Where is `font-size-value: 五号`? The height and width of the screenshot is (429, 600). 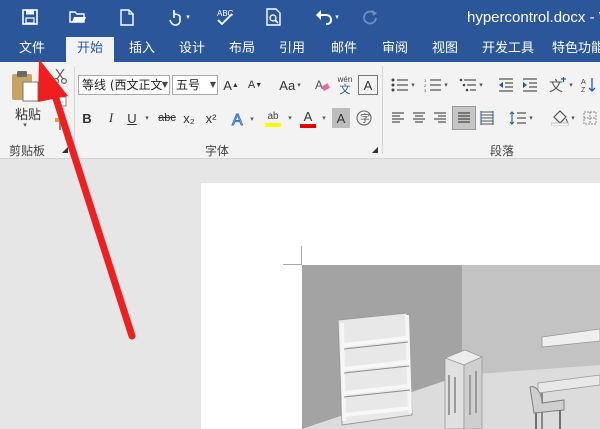 font-size-value: 五号 is located at coordinates (188, 85).